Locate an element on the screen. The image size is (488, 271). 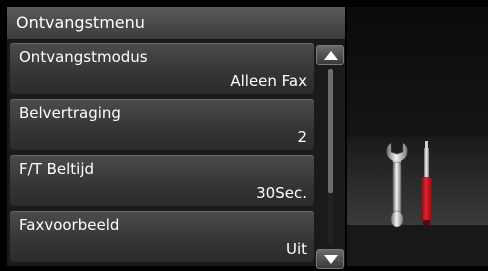
setting-ring-delay: Belvertraging 2 is located at coordinates (162, 125).